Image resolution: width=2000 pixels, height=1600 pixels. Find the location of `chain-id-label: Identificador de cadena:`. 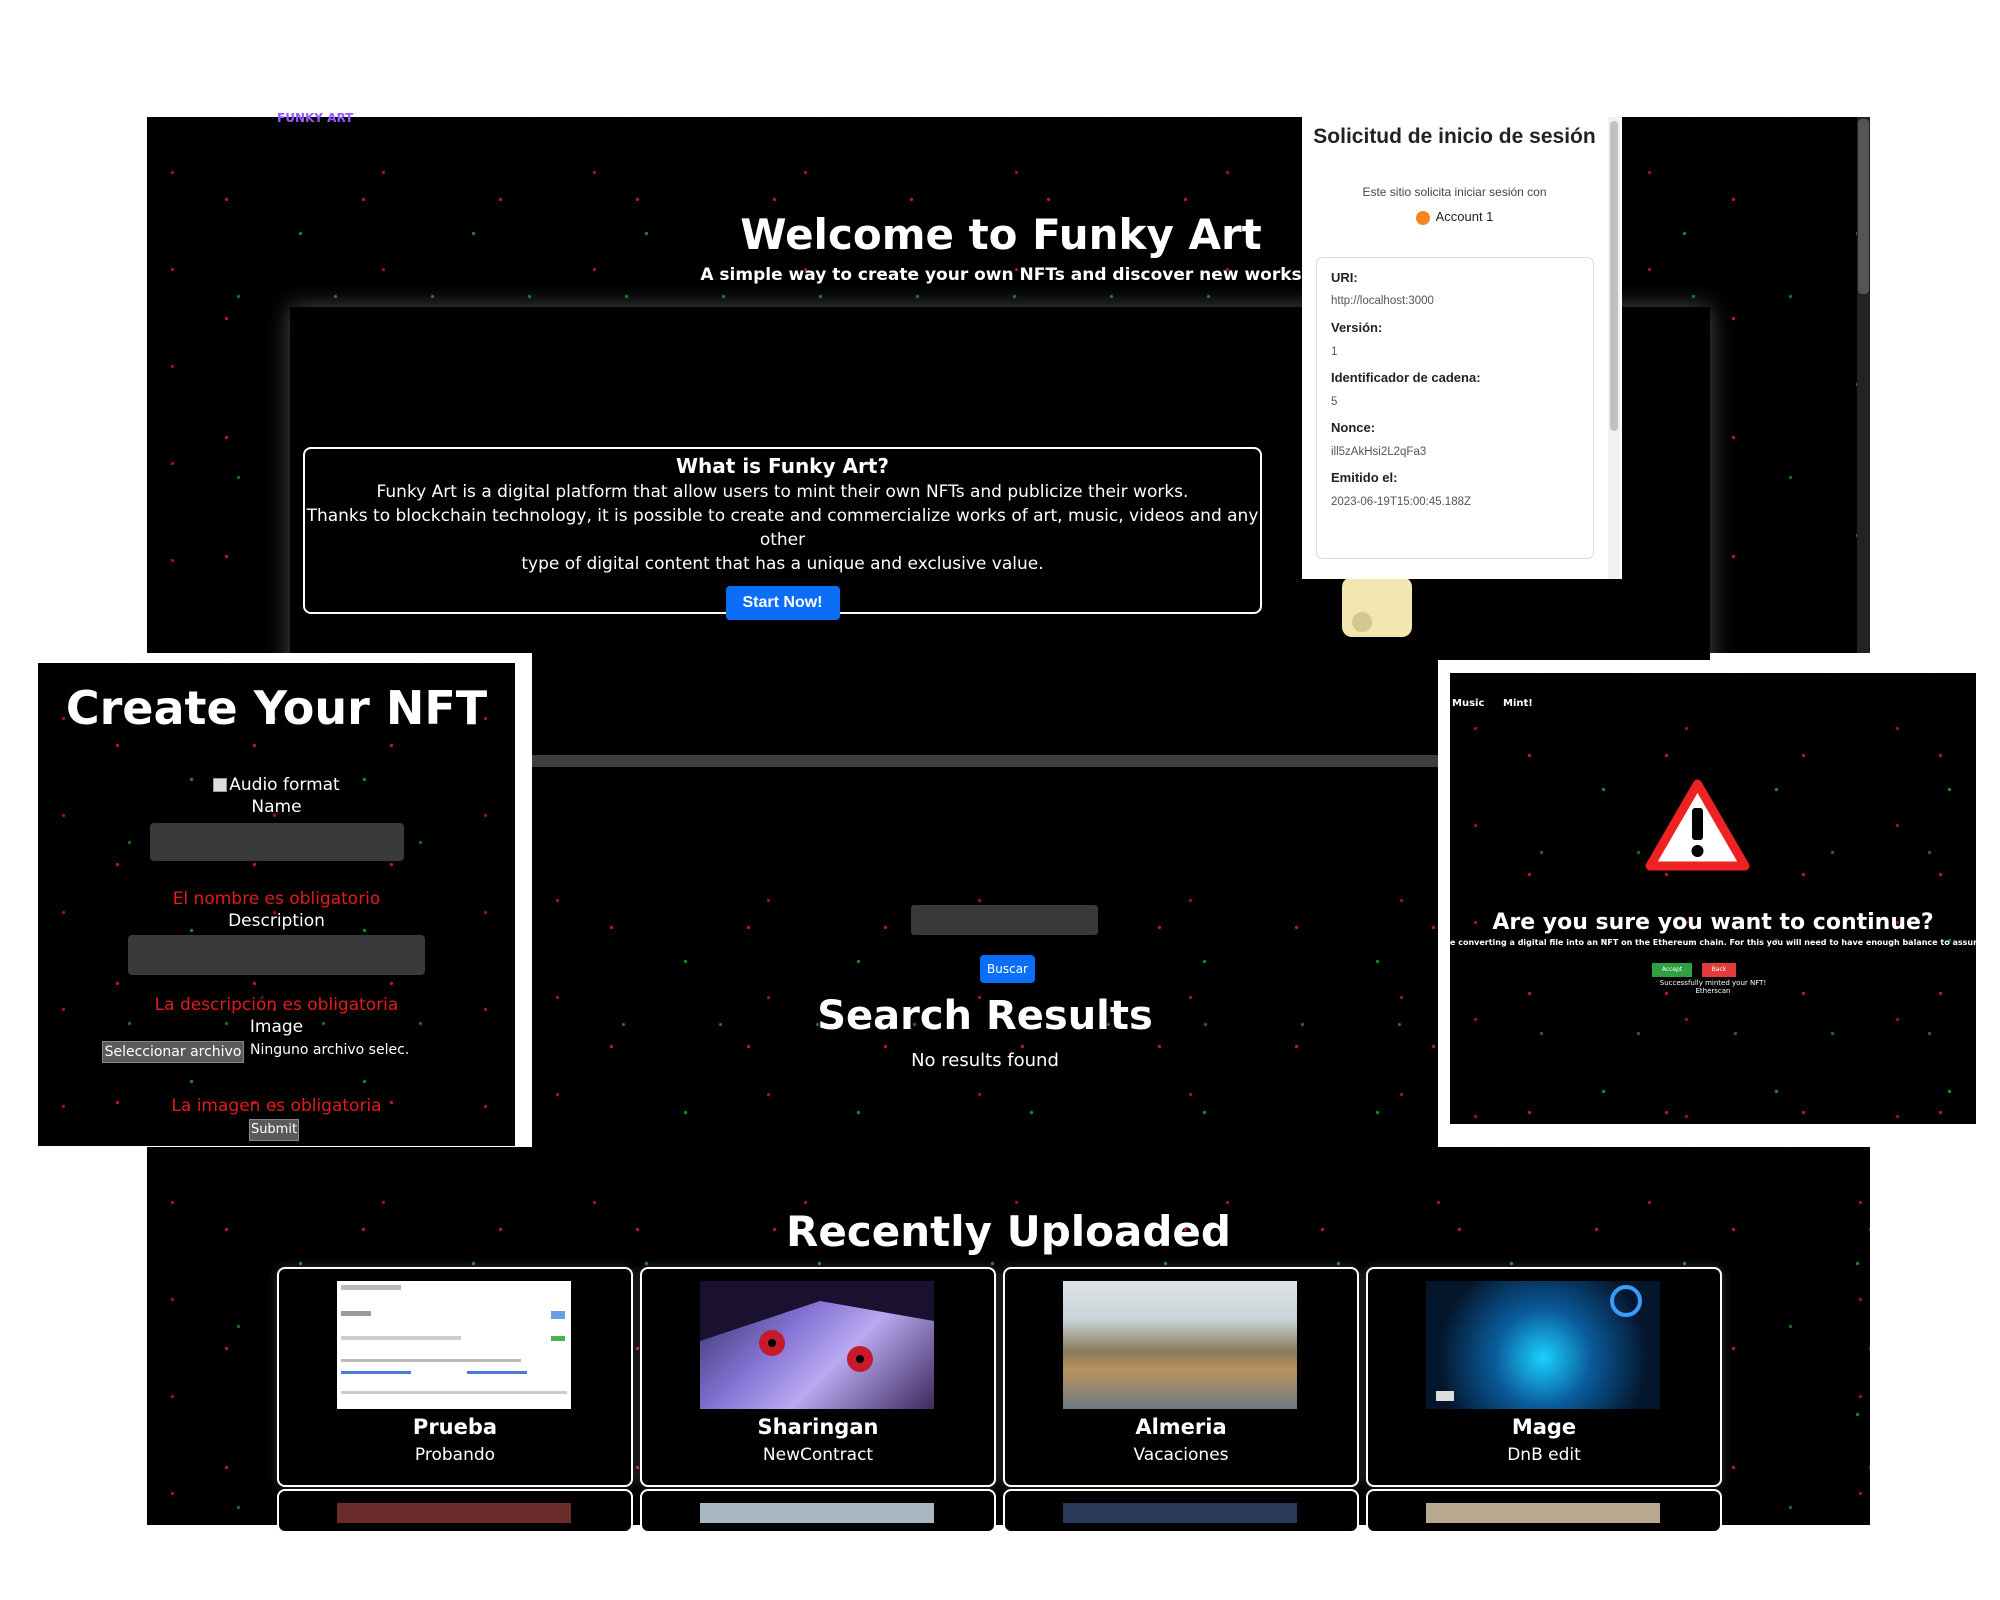

chain-id-label: Identificador de cadena: is located at coordinates (1406, 377).